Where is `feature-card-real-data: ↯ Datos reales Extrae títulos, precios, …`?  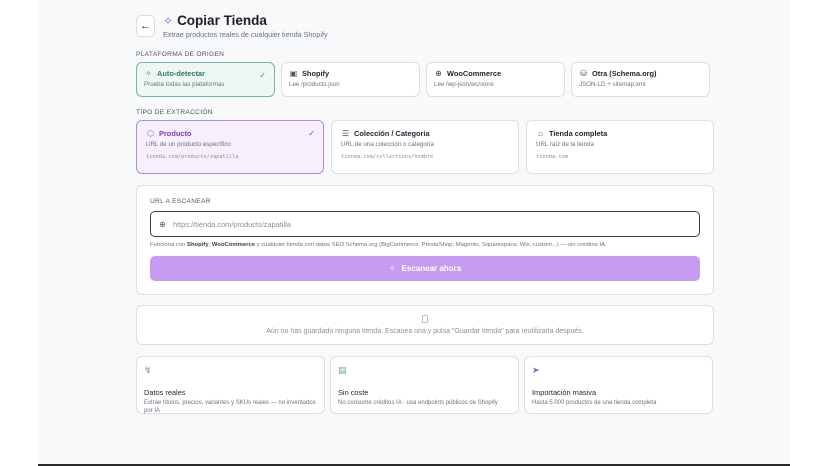 feature-card-real-data: ↯ Datos reales Extrae títulos, precios, … is located at coordinates (230, 385).